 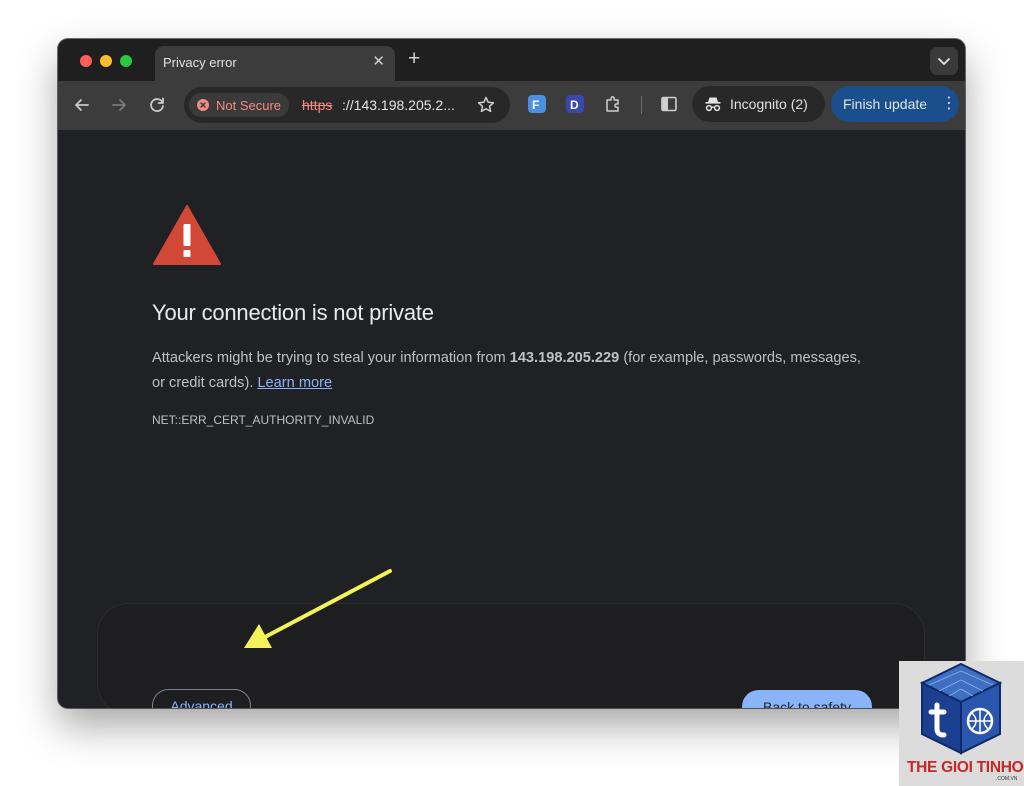 I want to click on tab-strip: Privacy error ✕ +, so click(x=511, y=60).